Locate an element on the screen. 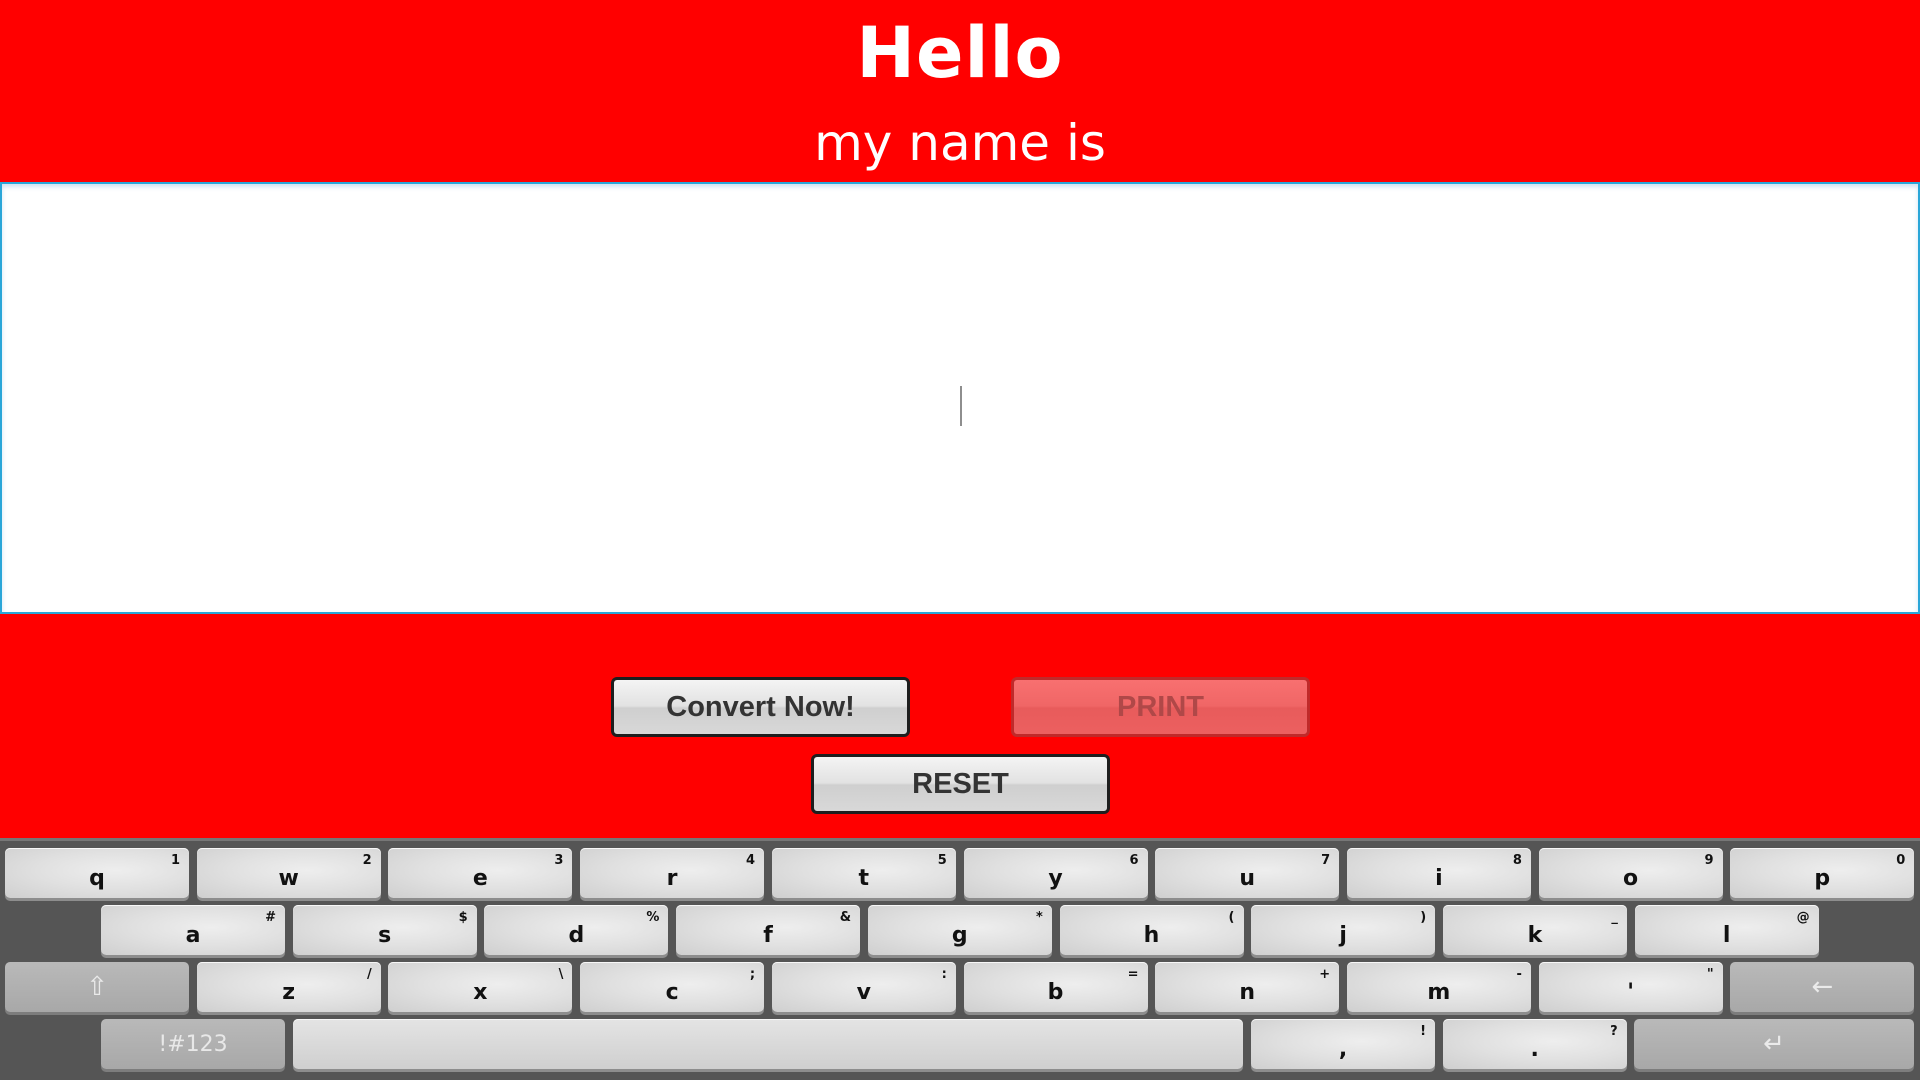 This screenshot has width=1920, height=1080. convert-now-button: Convert Now! is located at coordinates (760, 707).